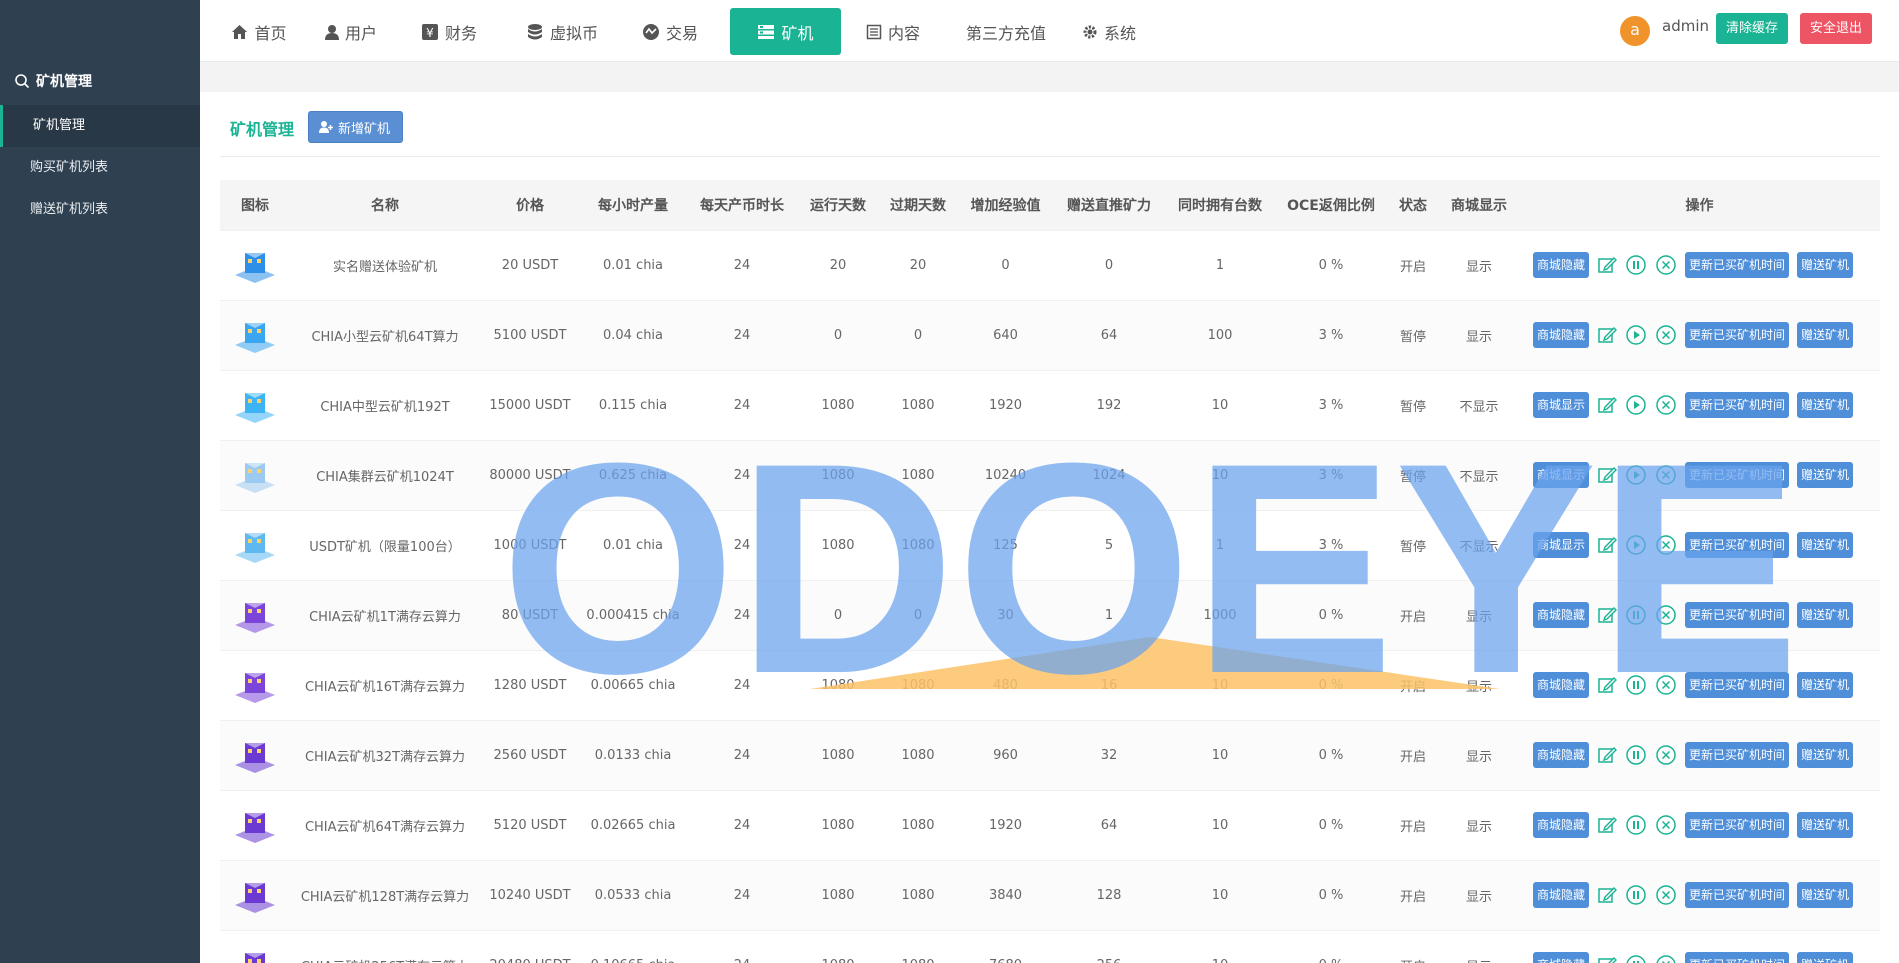 The width and height of the screenshot is (1899, 963). I want to click on avatar: a, so click(1635, 31).